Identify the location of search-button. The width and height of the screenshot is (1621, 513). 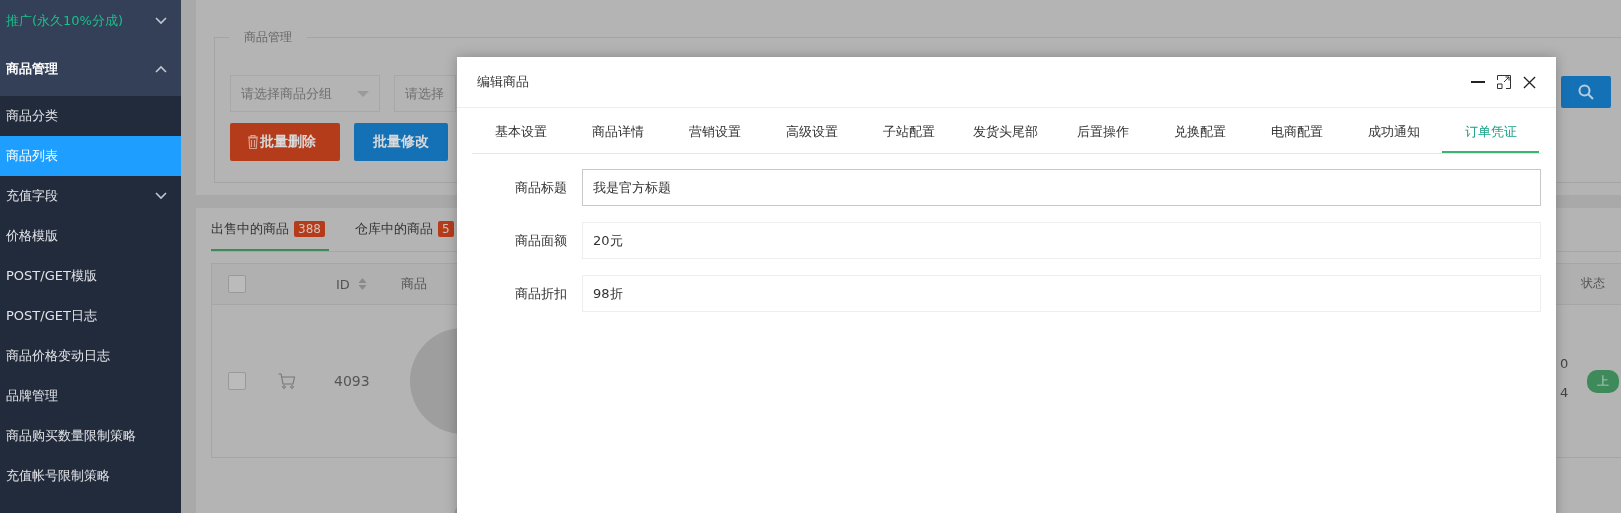
(1586, 92).